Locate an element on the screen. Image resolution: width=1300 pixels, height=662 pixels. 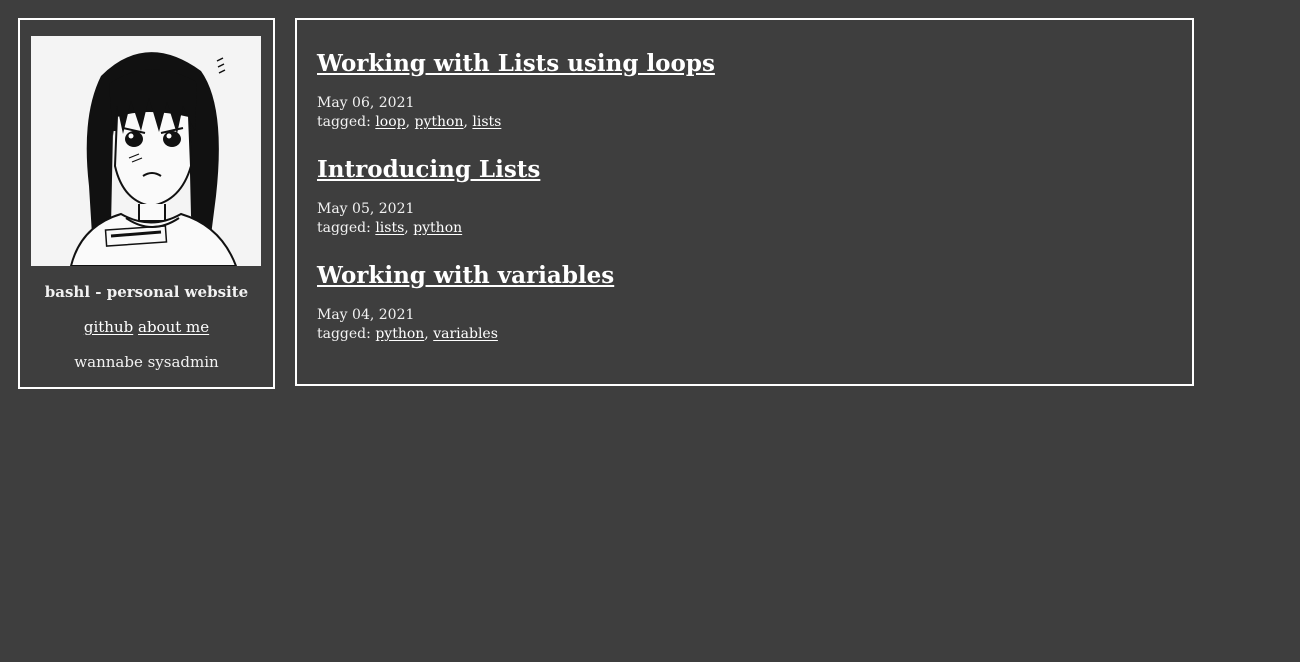
post-title-link: Introducing Lists is located at coordinates (428, 169).